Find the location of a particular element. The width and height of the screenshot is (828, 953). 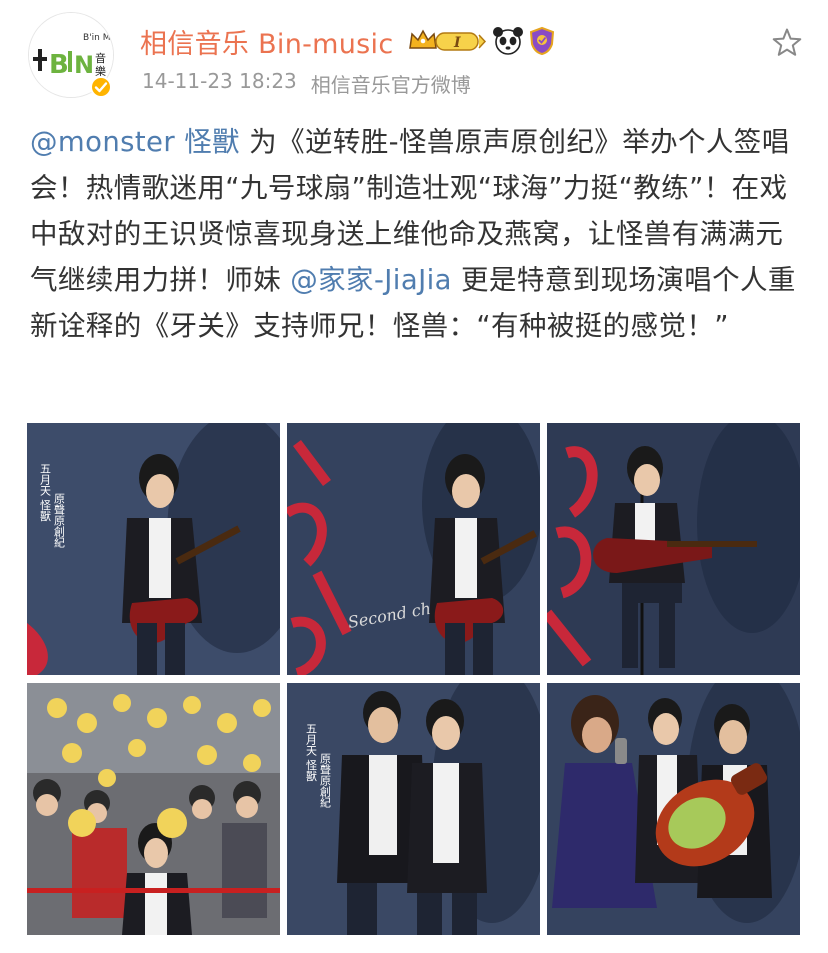

username-row: 相信音乐 Bin-music I is located at coordinates (348, 41).